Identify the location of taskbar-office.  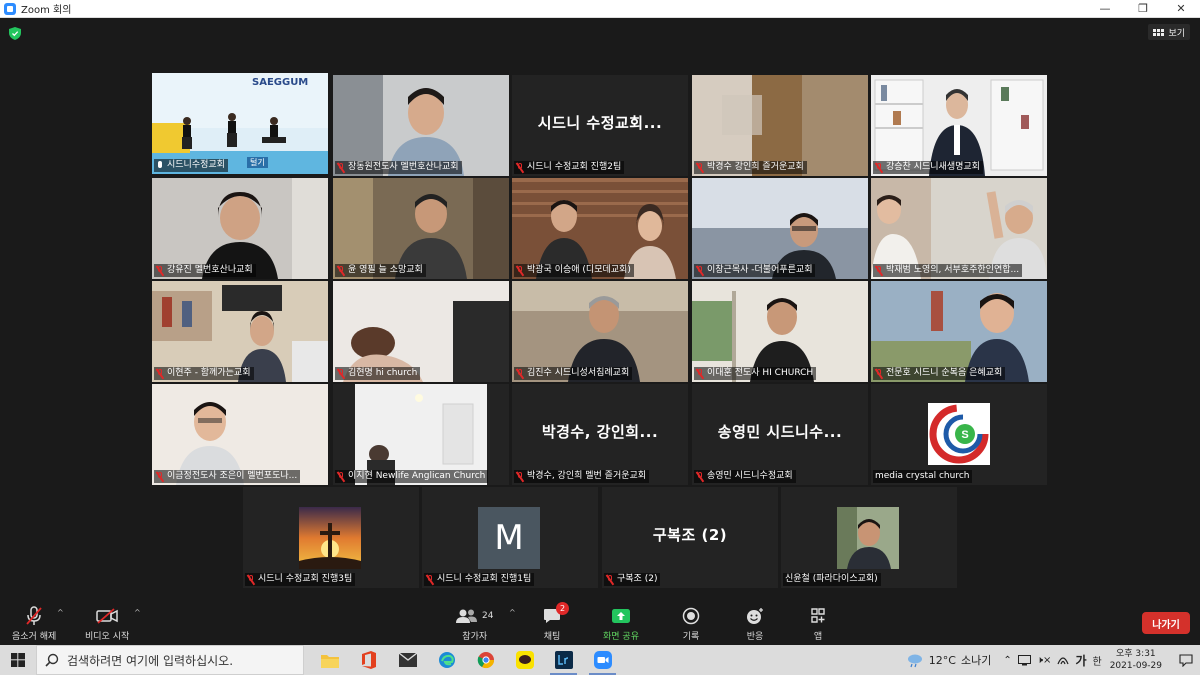
(368, 660).